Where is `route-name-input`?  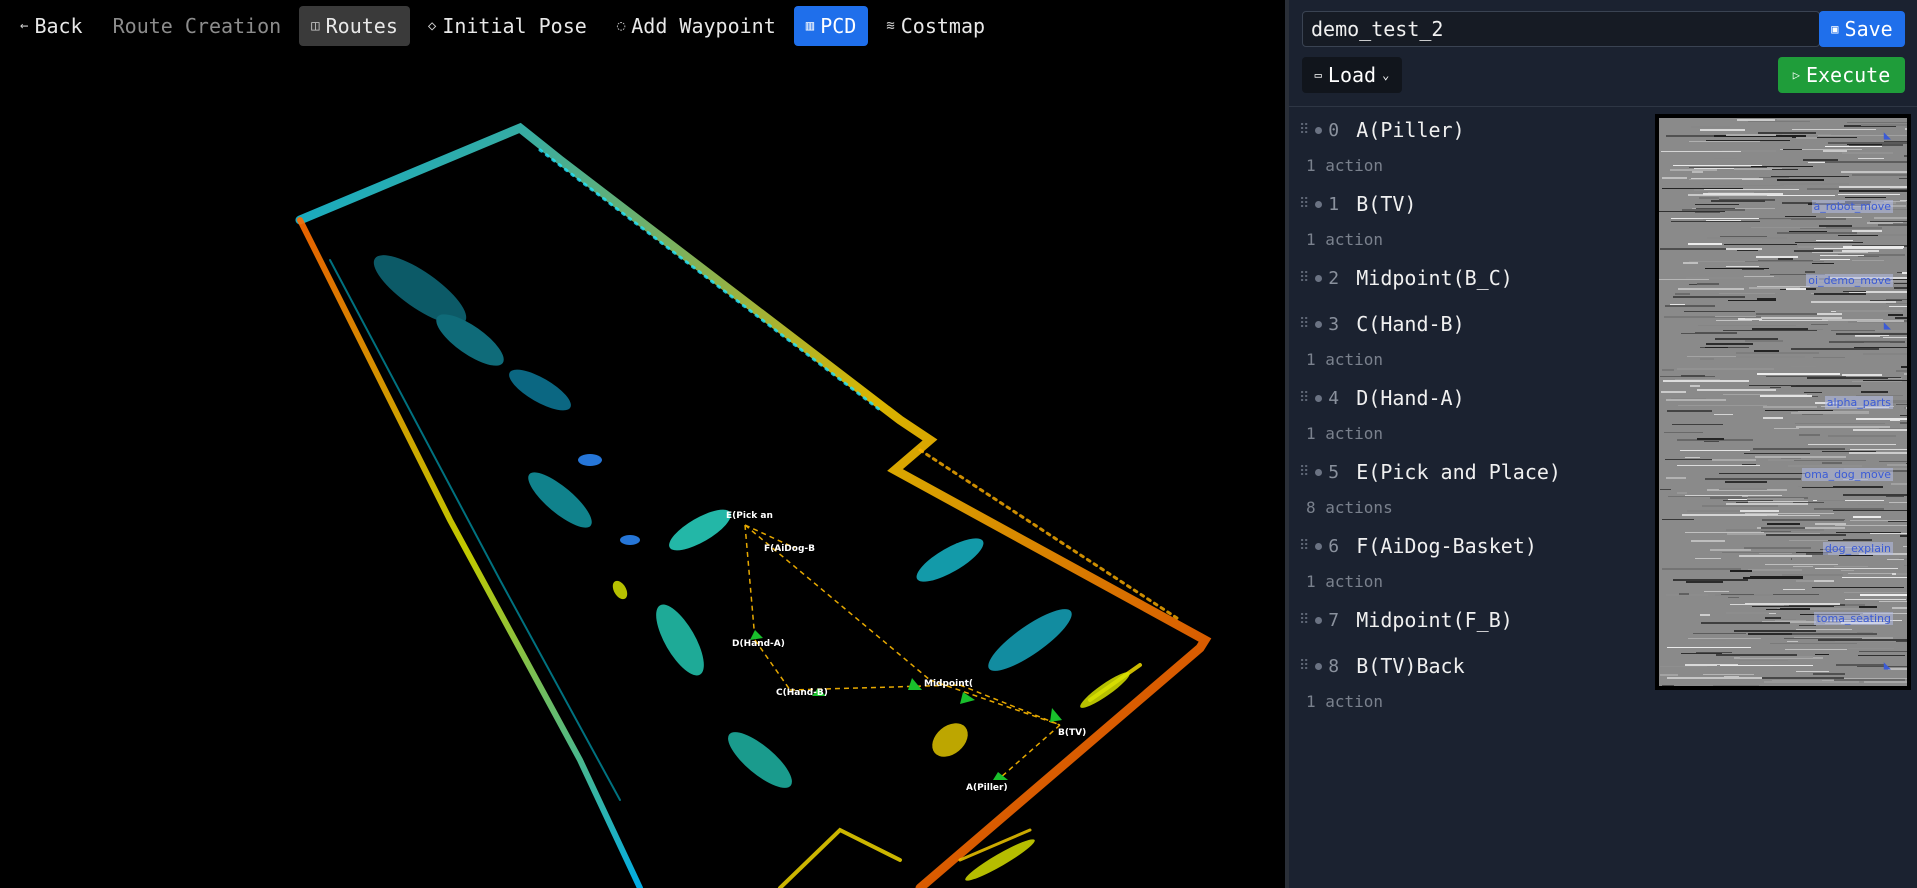
route-name-input is located at coordinates (1561, 29).